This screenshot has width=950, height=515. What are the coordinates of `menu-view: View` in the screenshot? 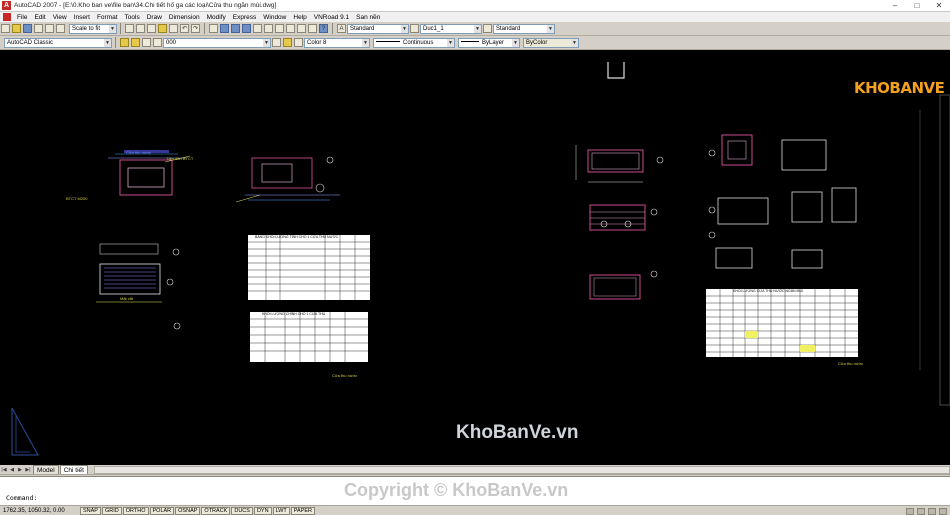 It's located at (60, 17).